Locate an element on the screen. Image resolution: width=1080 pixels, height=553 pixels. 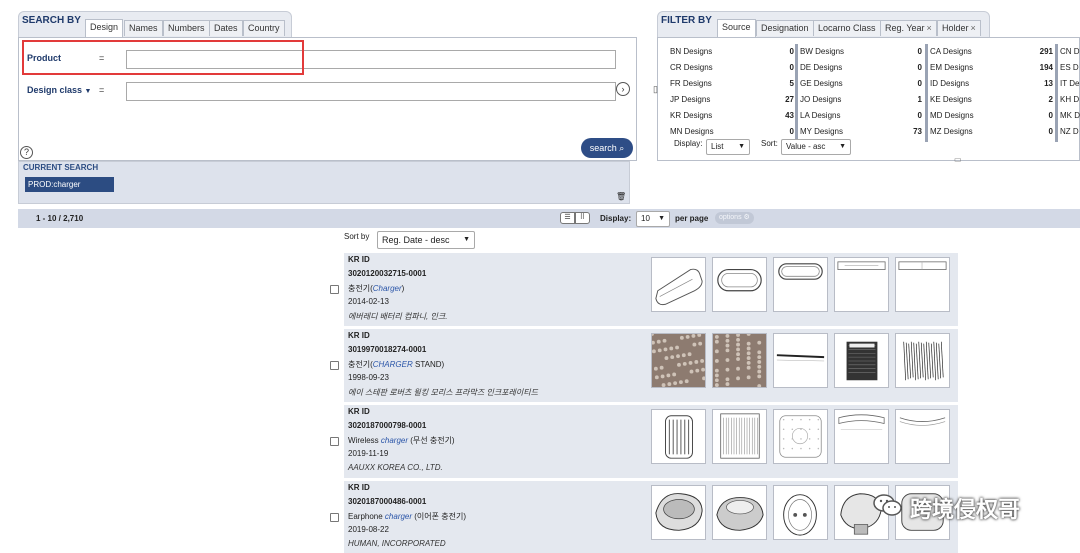
tab-reg-year-label: Reg. Year is located at coordinates (905, 28).